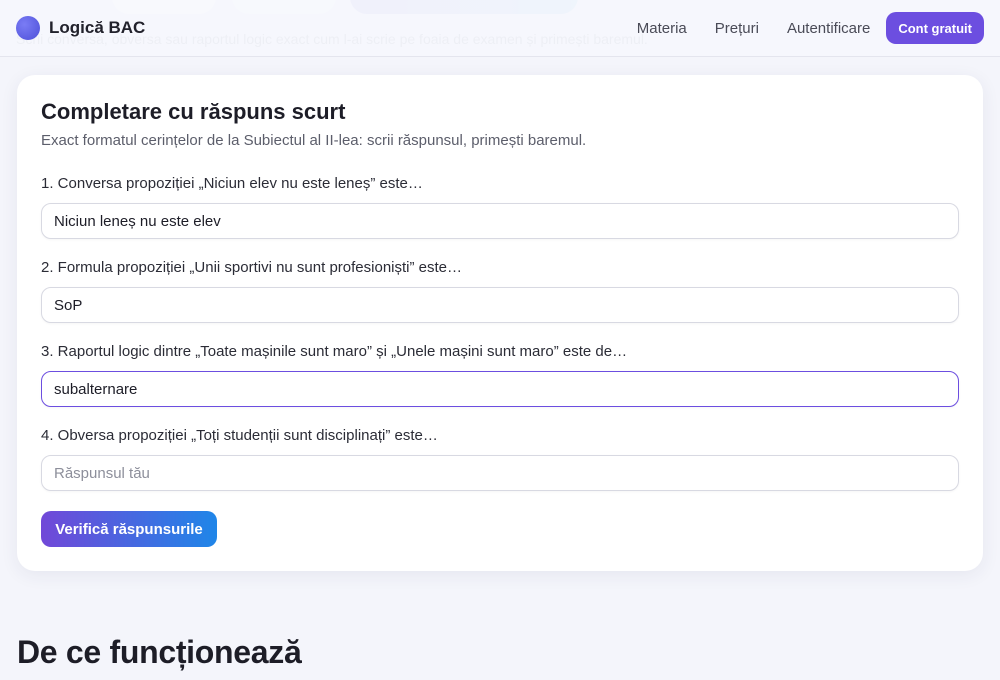  What do you see at coordinates (828, 28) in the screenshot?
I see `nav-link-autentificare: Autentificare` at bounding box center [828, 28].